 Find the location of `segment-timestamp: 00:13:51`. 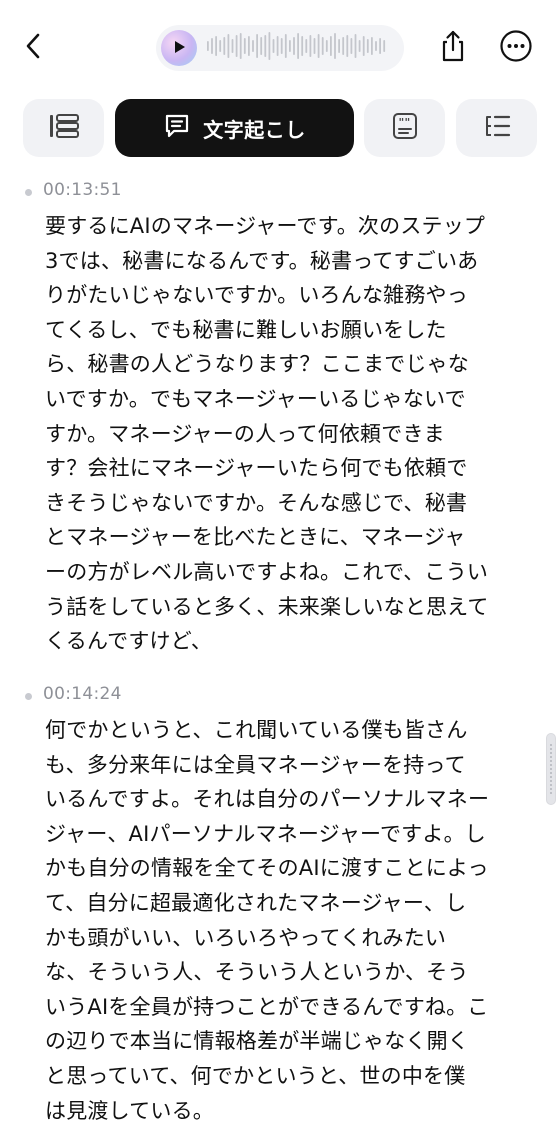

segment-timestamp: 00:13:51 is located at coordinates (82, 190).